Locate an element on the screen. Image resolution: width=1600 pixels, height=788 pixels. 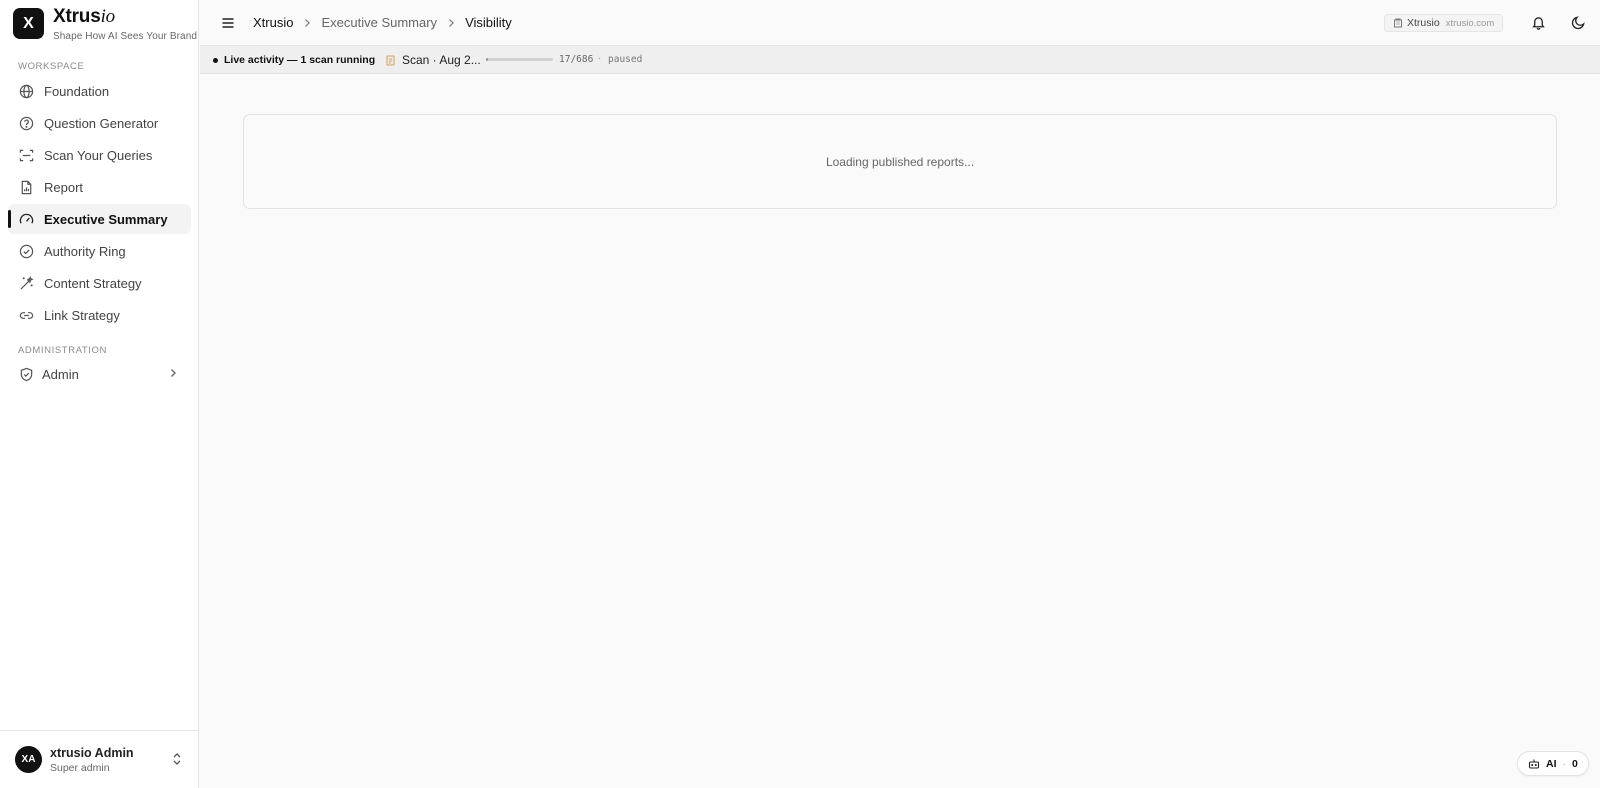
document-icon is located at coordinates (390, 60).